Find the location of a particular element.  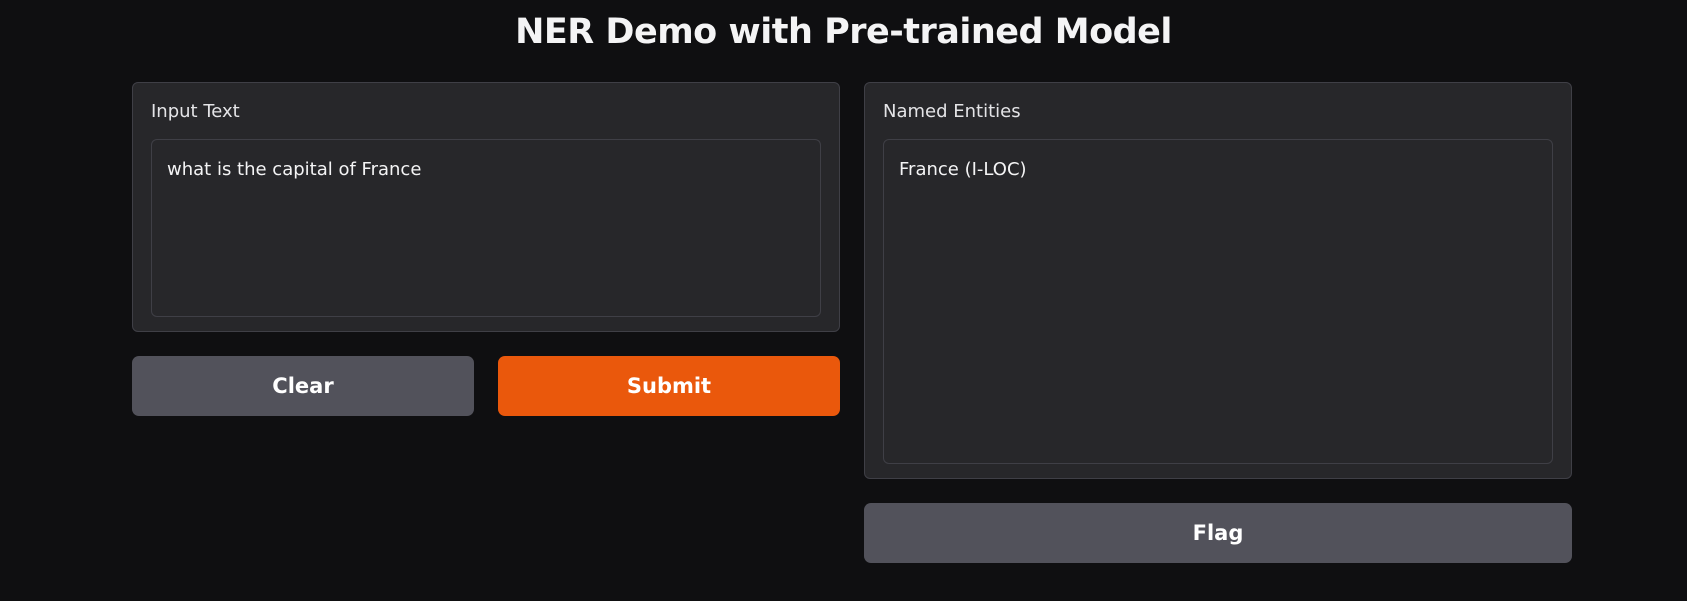

input-text-label: Input Text is located at coordinates (195, 111).